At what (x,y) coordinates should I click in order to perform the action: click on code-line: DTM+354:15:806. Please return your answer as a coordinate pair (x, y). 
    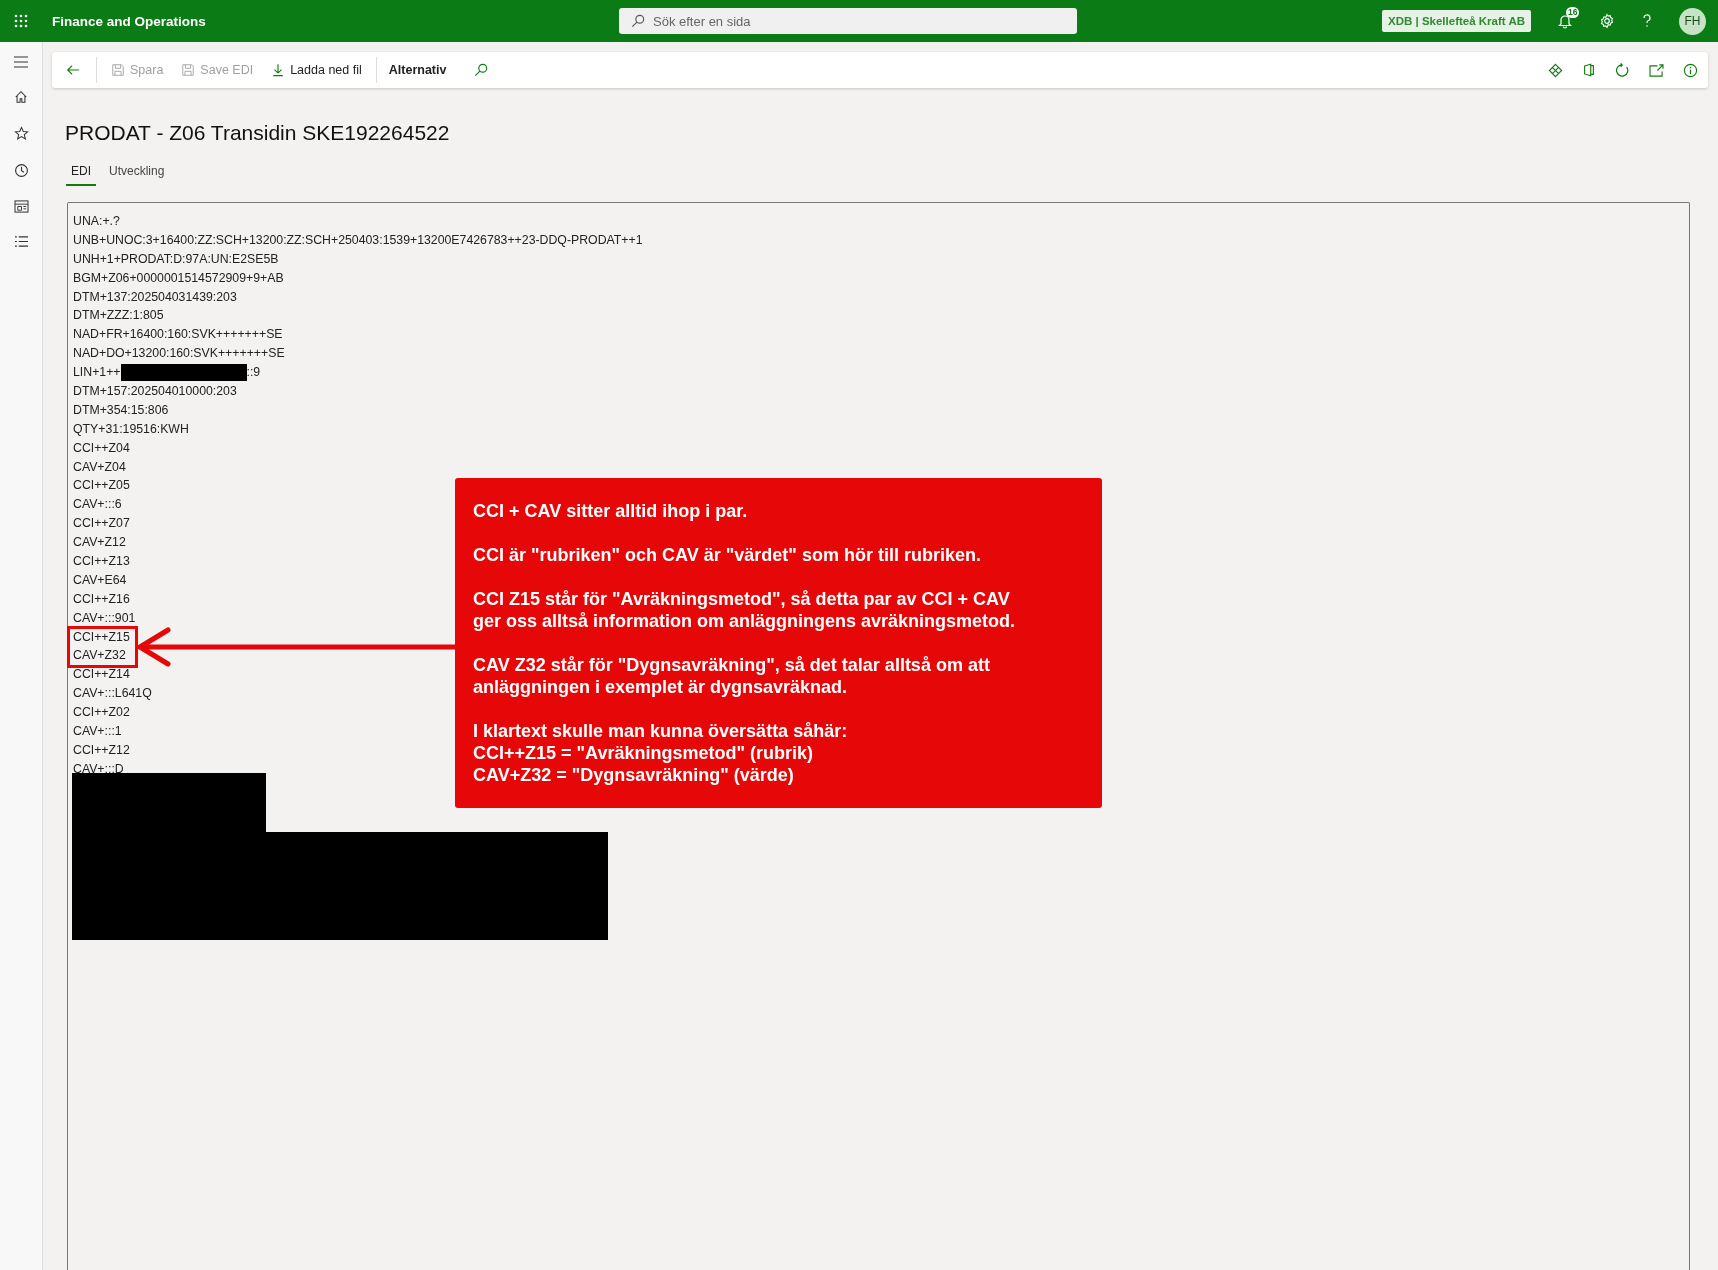
    Looking at the image, I should click on (121, 410).